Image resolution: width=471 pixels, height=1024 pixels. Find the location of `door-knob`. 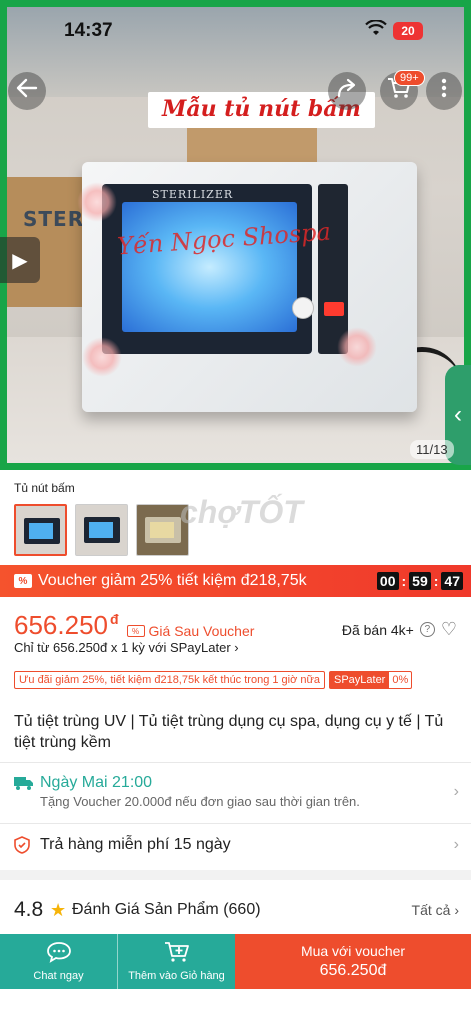

door-knob is located at coordinates (303, 308).